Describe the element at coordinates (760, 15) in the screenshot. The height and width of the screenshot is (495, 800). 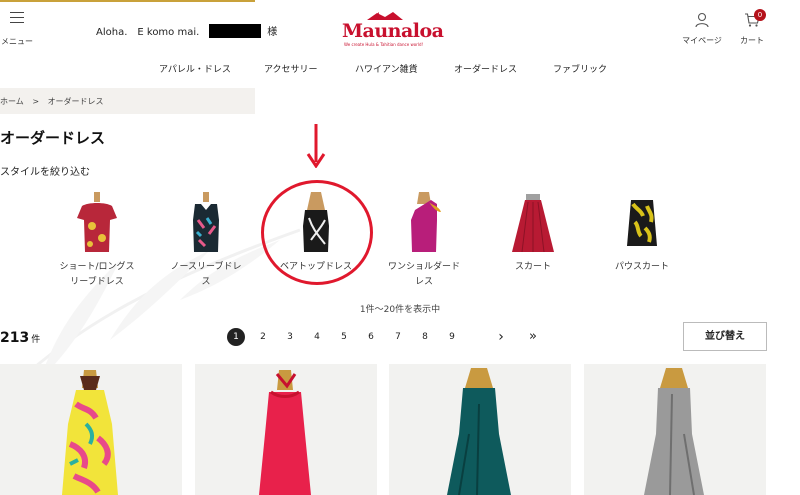
I see `cart-count-badge: 0` at that location.